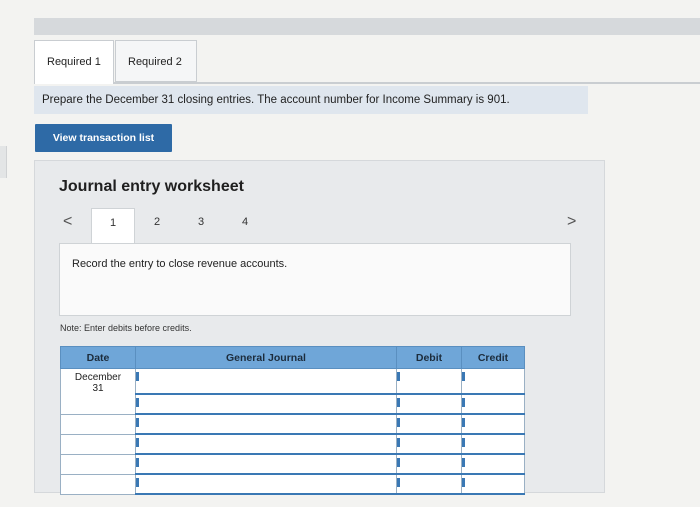 The height and width of the screenshot is (507, 700). What do you see at coordinates (113, 226) in the screenshot?
I see `step-tab-1: 1` at bounding box center [113, 226].